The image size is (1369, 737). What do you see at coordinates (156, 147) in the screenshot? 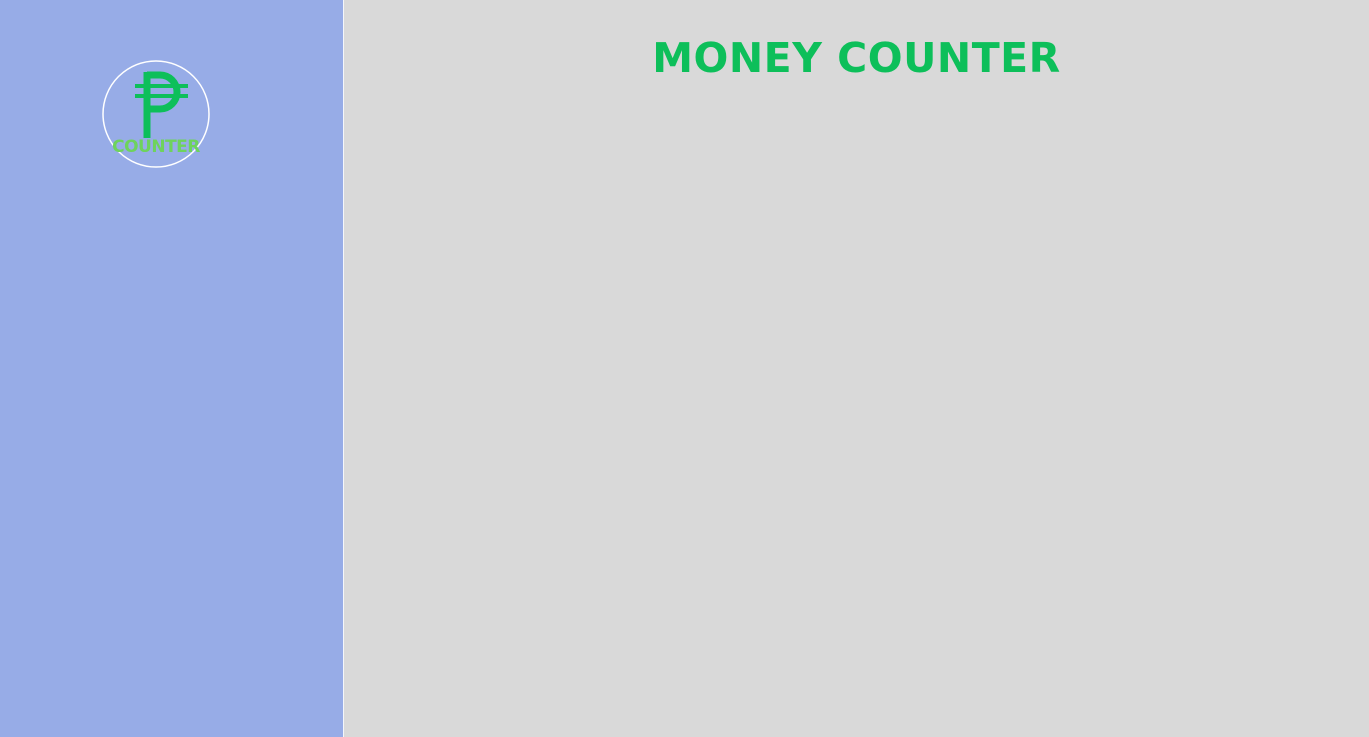
I see `logo-text: COUNTER` at bounding box center [156, 147].